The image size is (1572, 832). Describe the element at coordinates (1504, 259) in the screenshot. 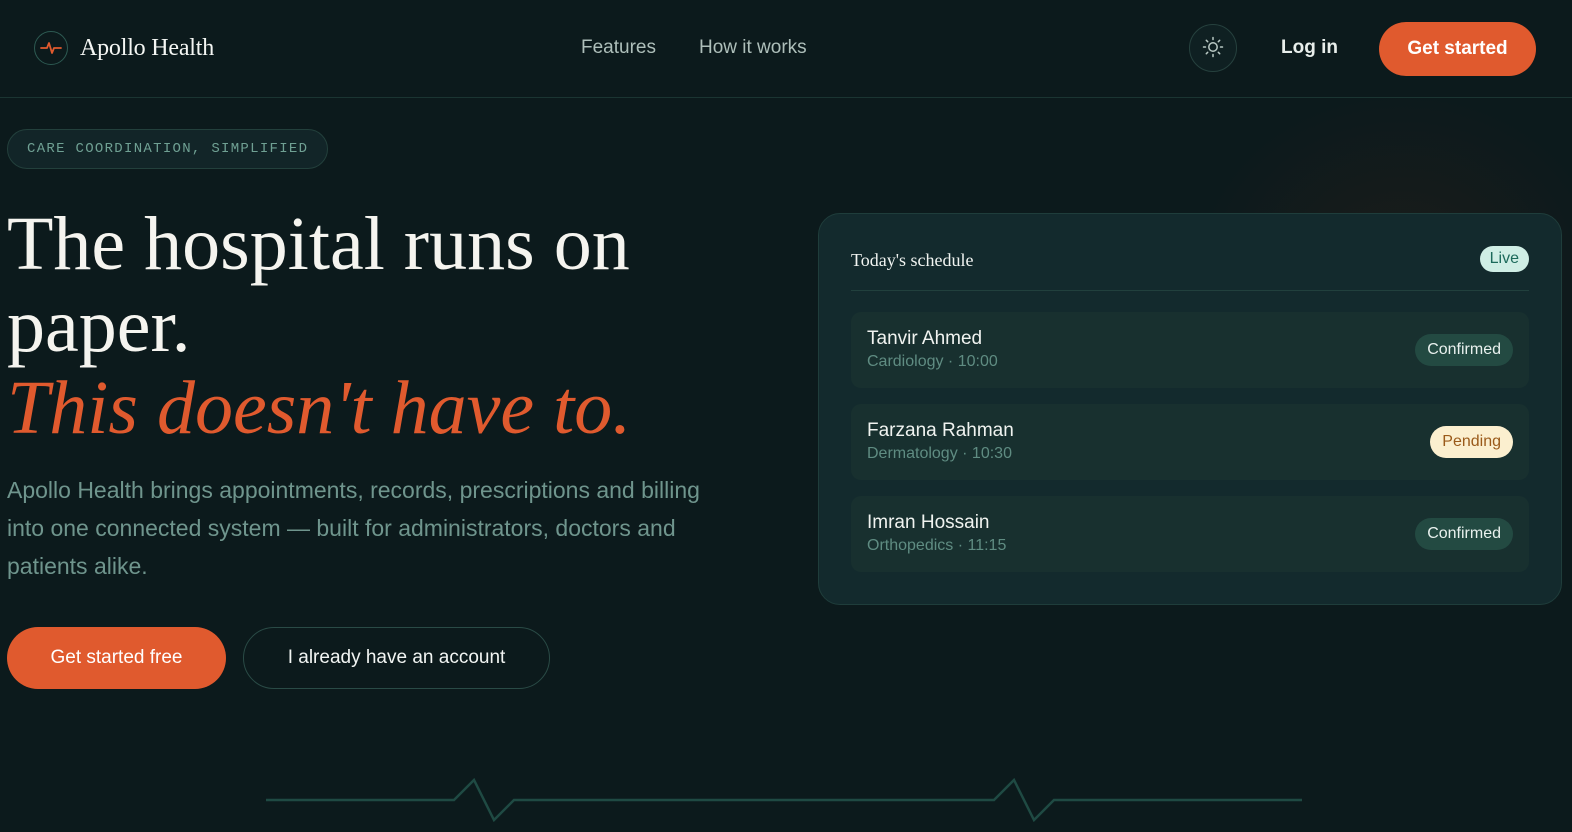

I see `live-badge: Live` at that location.